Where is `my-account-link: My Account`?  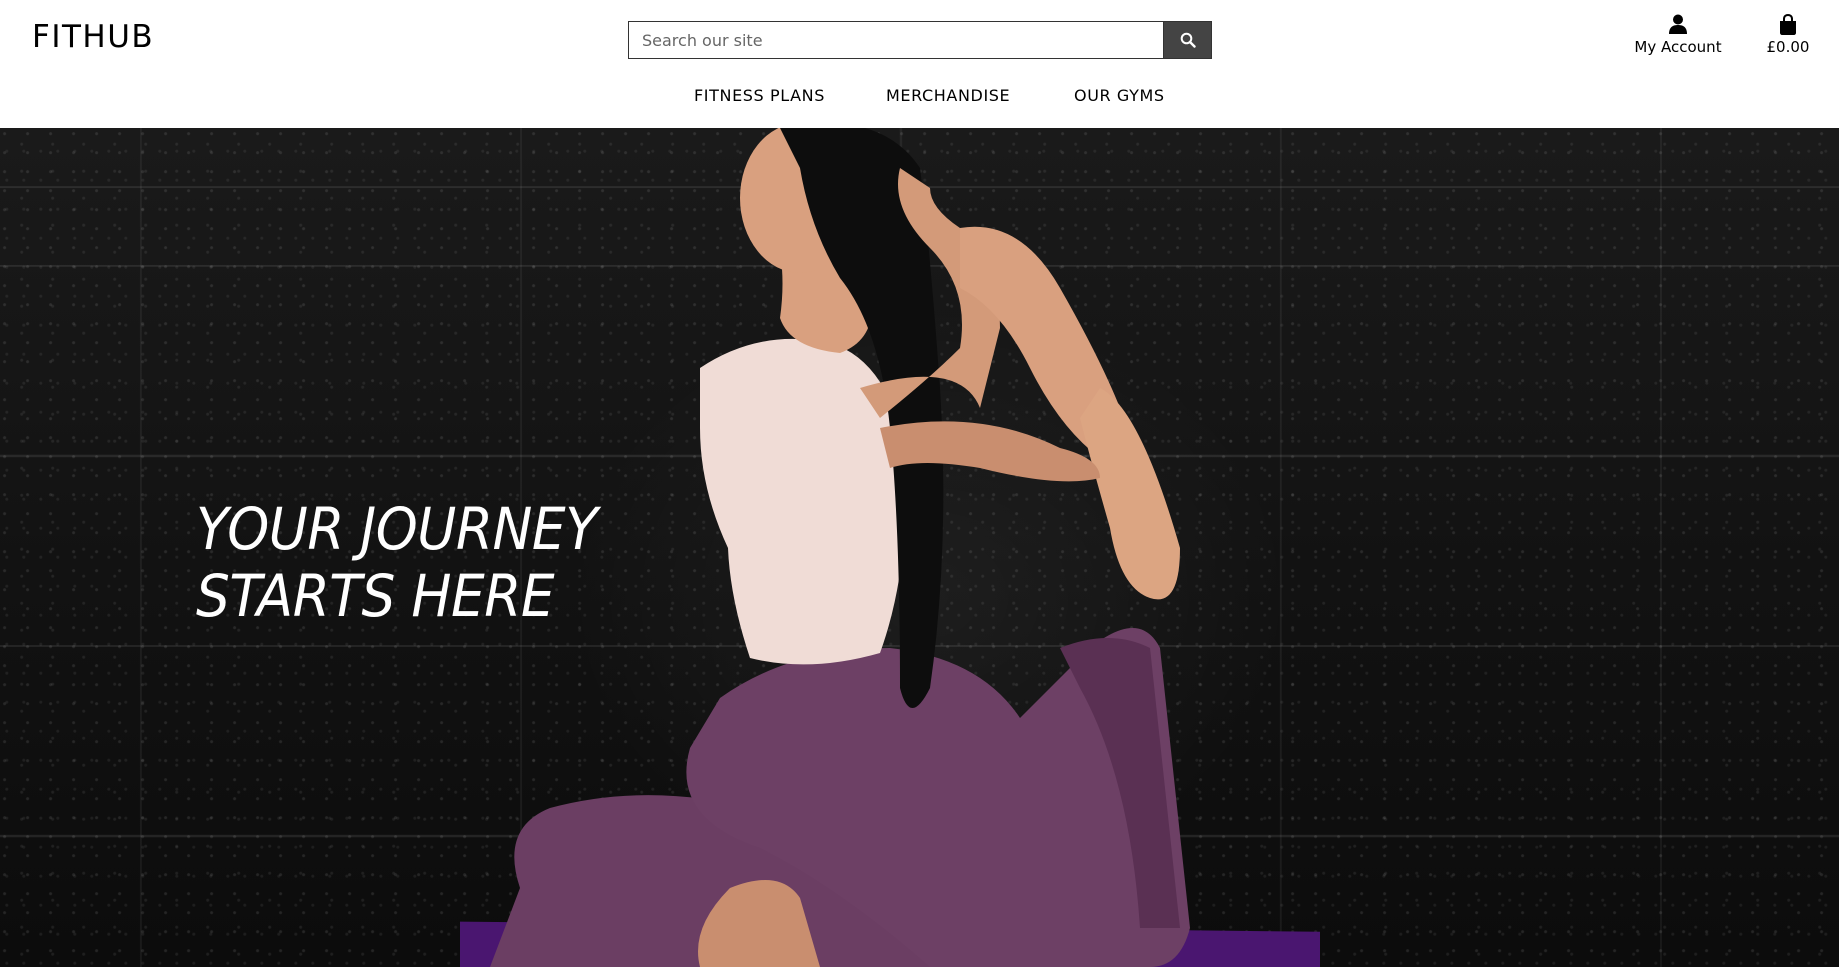
my-account-link: My Account is located at coordinates (1678, 35).